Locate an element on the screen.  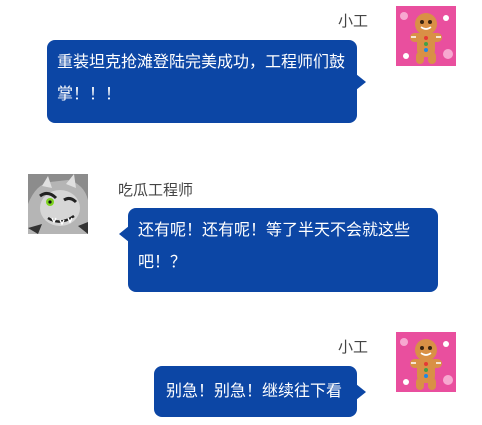
message-bubble: 别急！别急！继续往下看 is located at coordinates (260, 391).